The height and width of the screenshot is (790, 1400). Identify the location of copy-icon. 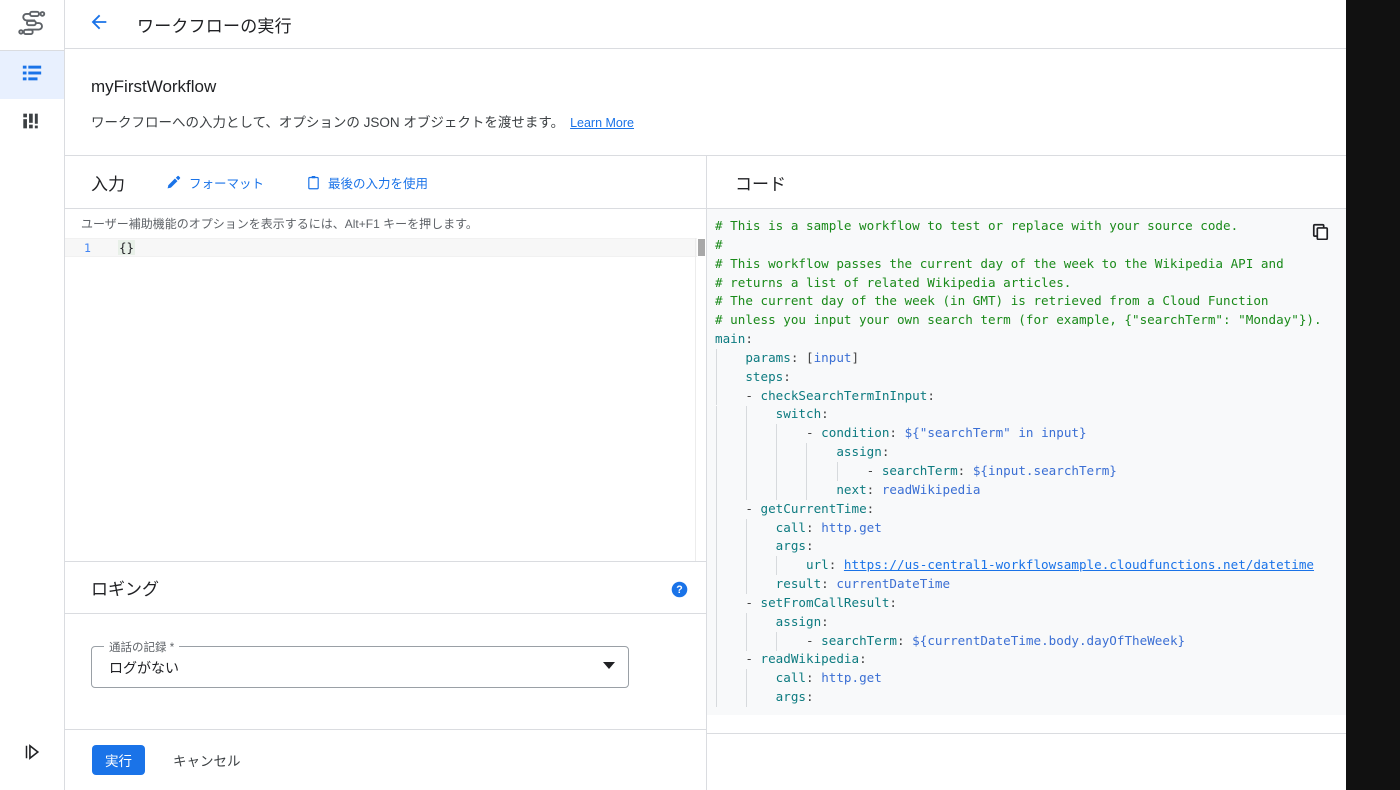
(1320, 234).